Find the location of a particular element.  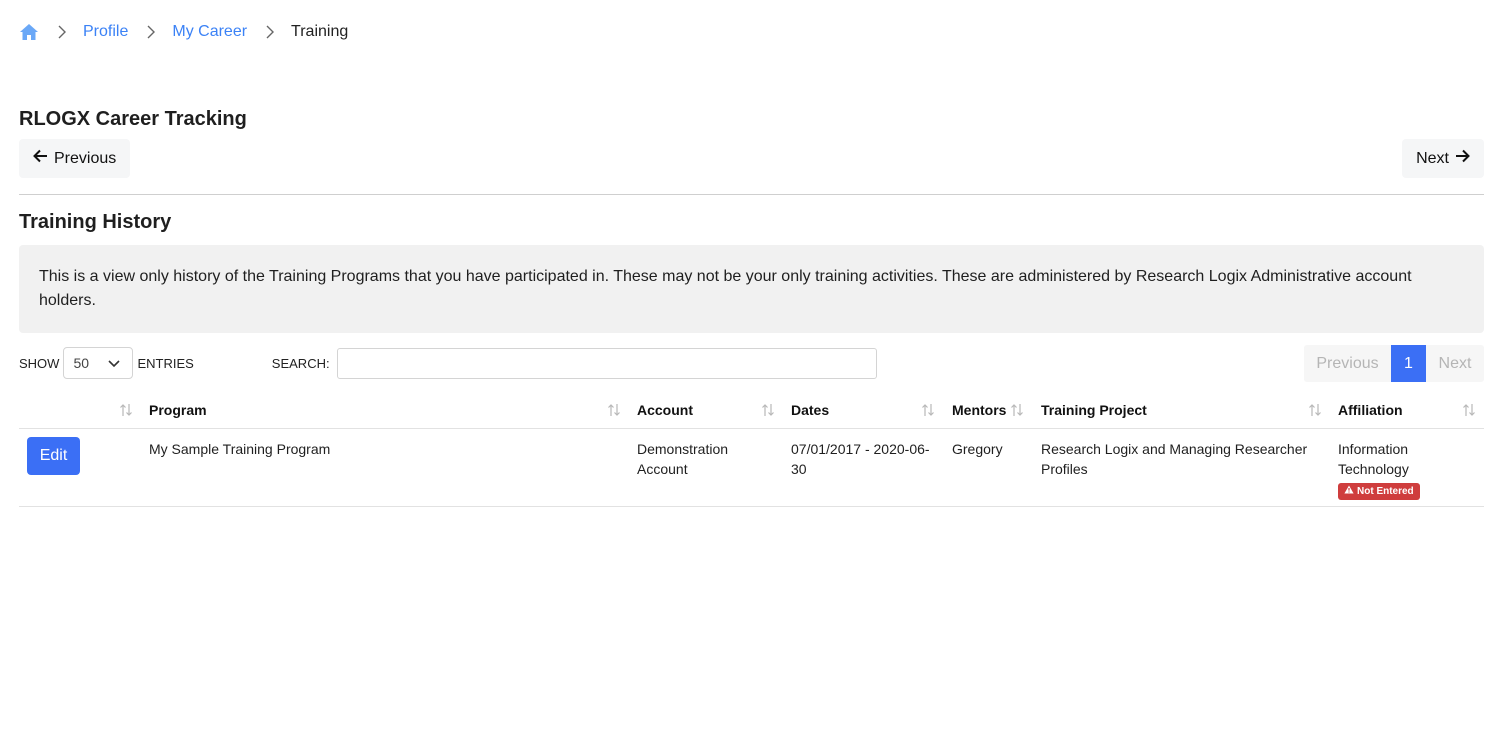

entries-label: ENTRIES is located at coordinates (165, 363).